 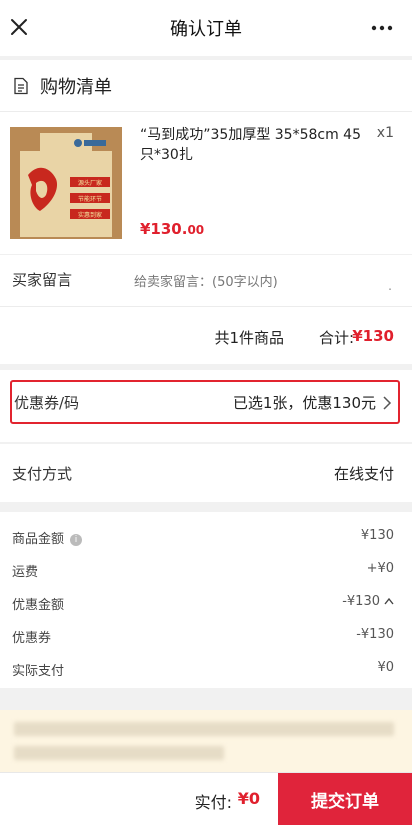 I want to click on close-icon, so click(x=19, y=27).